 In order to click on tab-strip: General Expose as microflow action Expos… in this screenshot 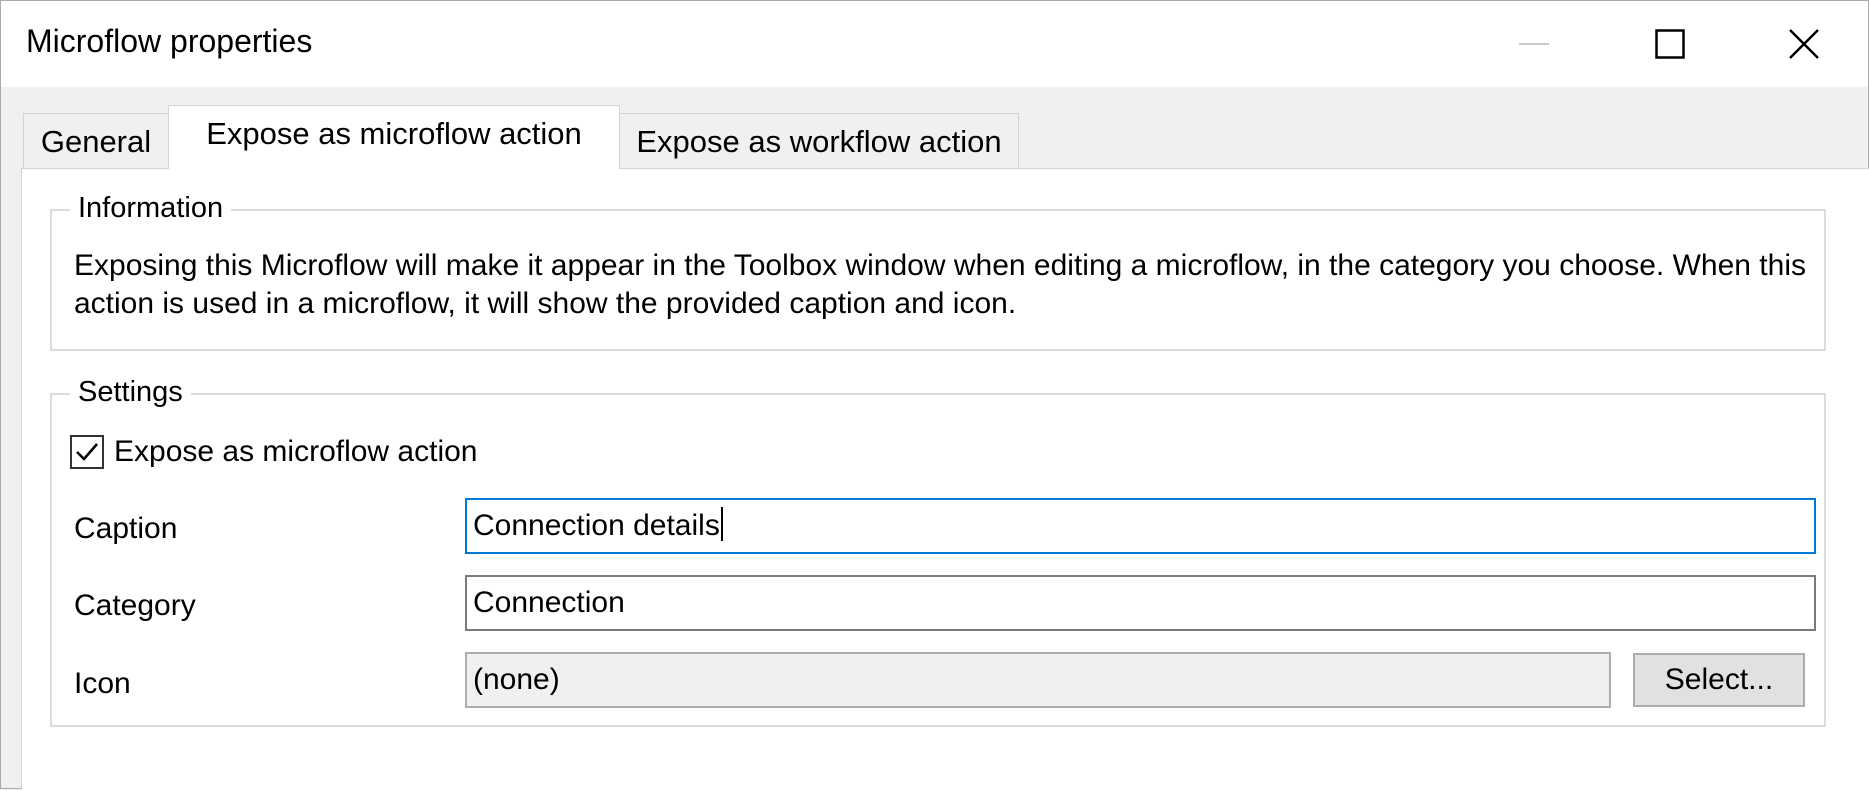, I will do `click(573, 137)`.